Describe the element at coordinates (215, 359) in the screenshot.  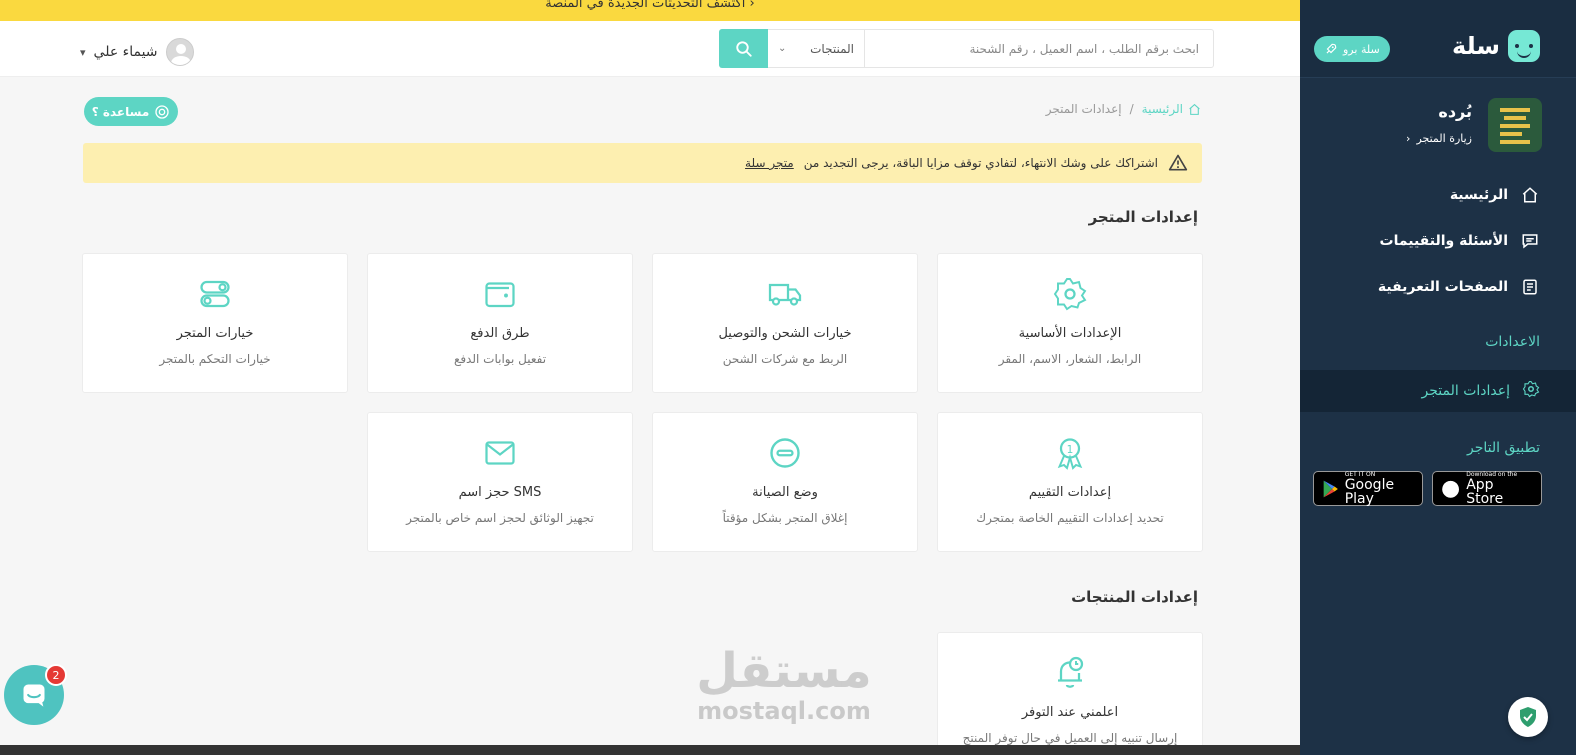
I see `card-desc: خيارات التحكم بالمتجر` at that location.